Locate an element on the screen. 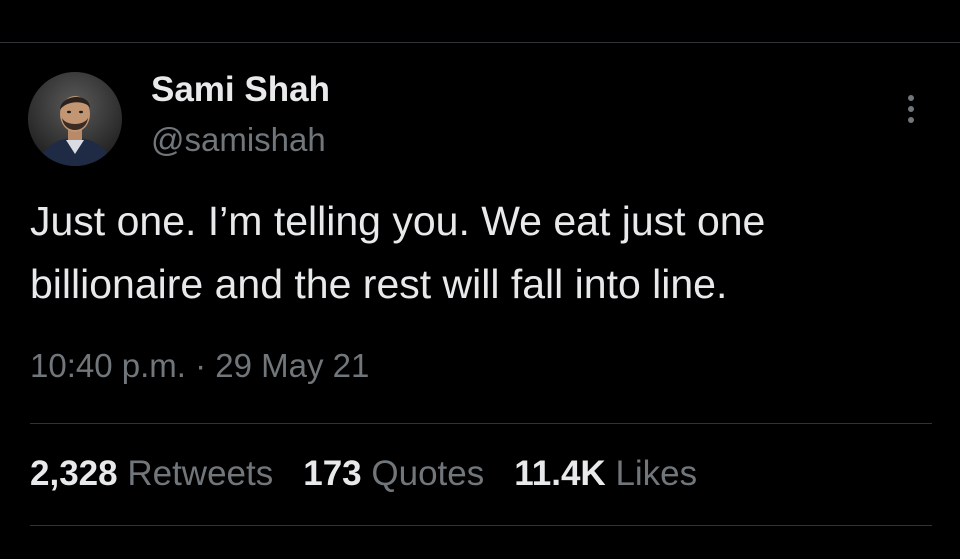  tweet-date: 29 May 21 is located at coordinates (292, 365).